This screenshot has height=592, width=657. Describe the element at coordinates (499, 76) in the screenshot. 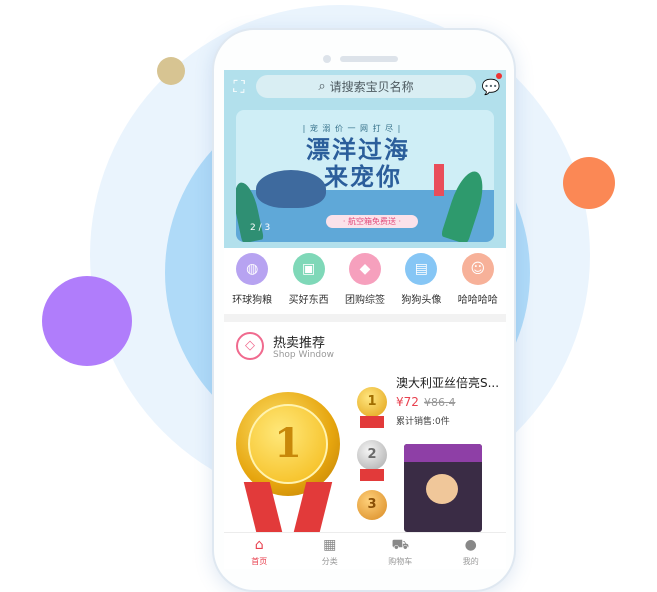

I see `notification-dot` at that location.